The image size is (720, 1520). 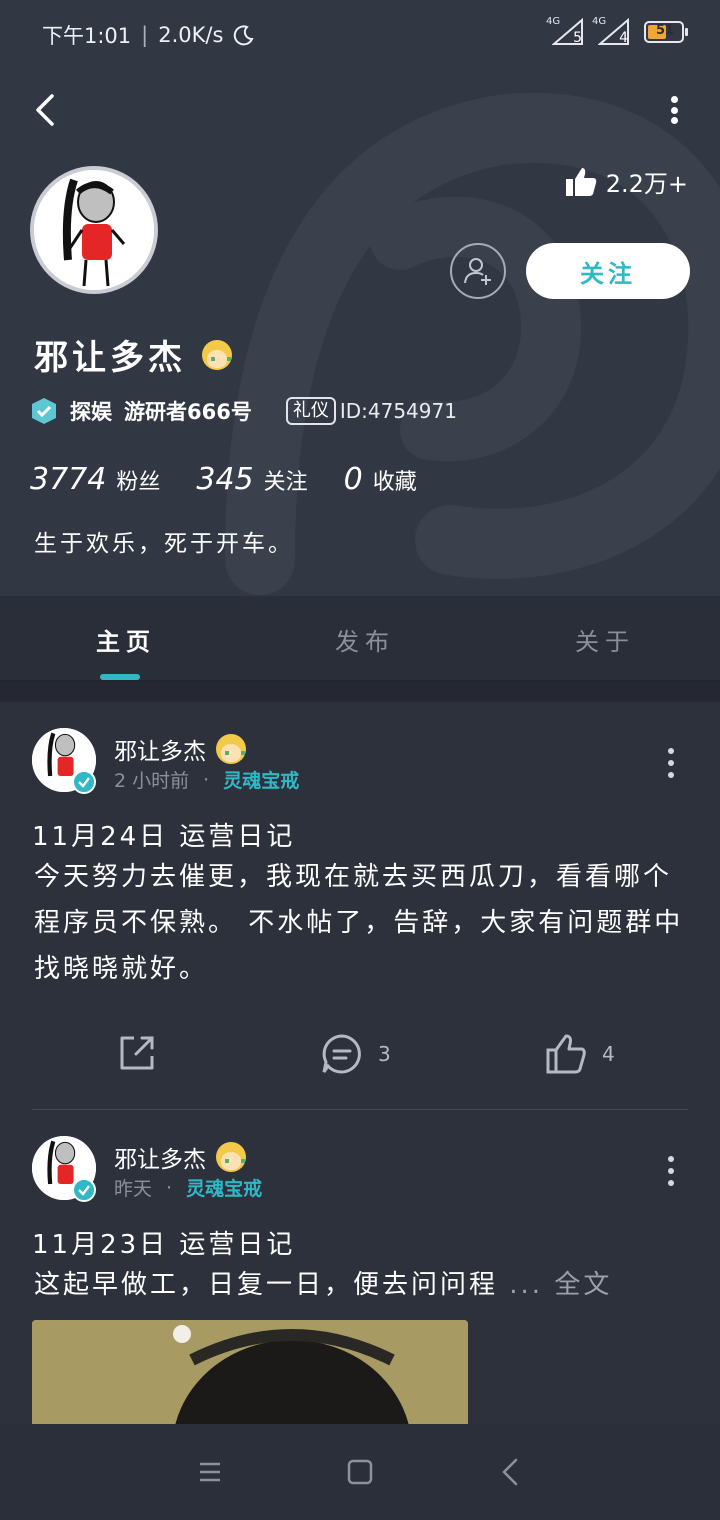 What do you see at coordinates (91, 412) in the screenshot?
I see `cert-title: 探娱` at bounding box center [91, 412].